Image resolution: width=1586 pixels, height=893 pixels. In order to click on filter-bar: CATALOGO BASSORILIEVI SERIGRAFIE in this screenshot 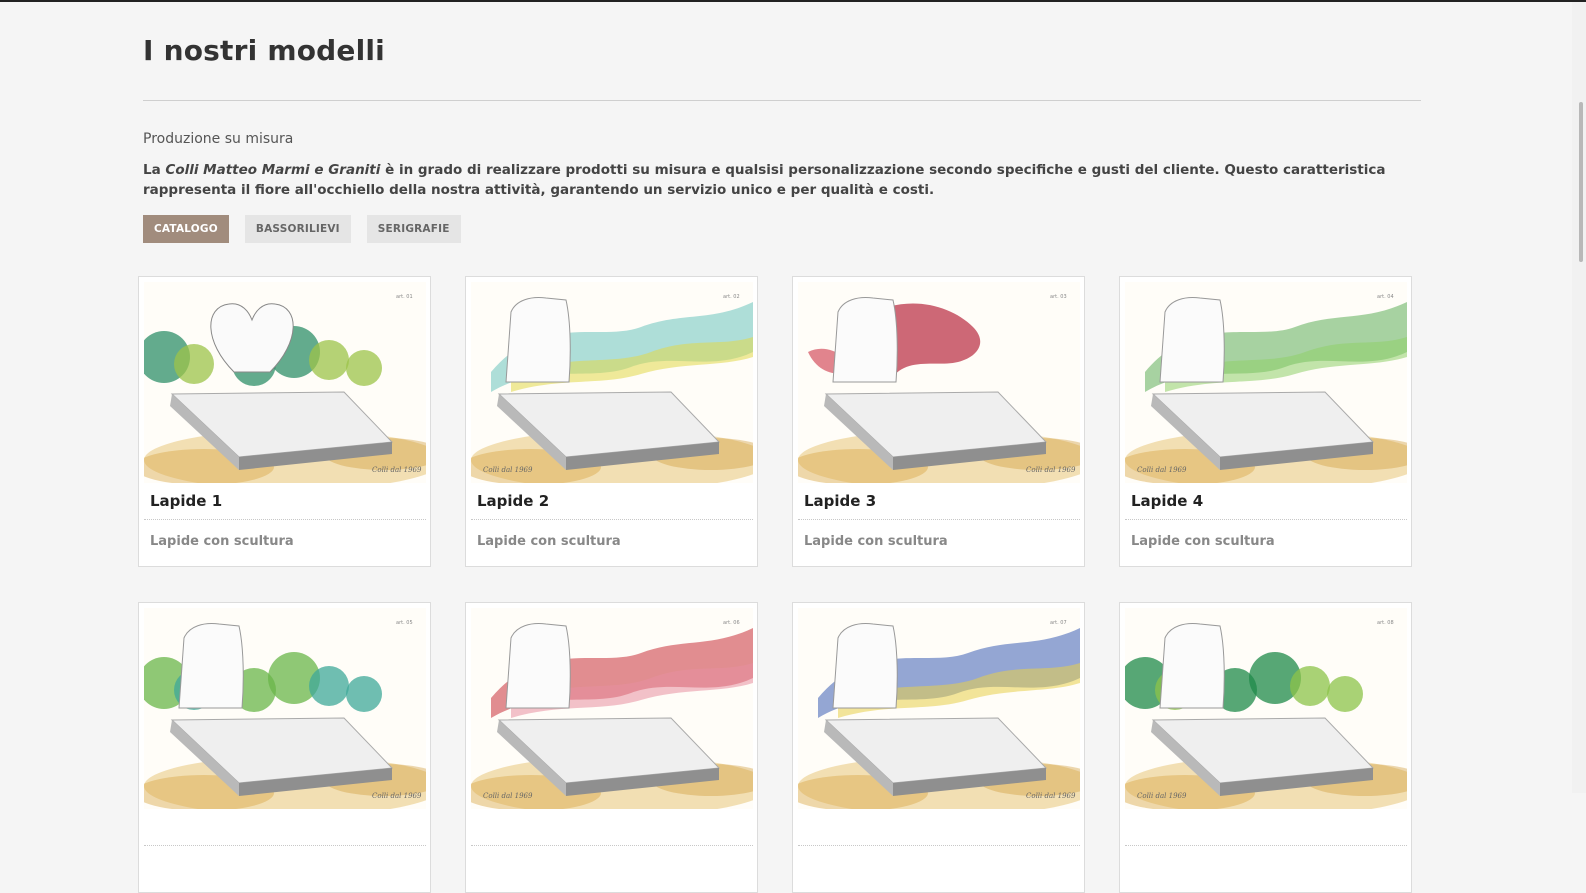, I will do `click(302, 229)`.